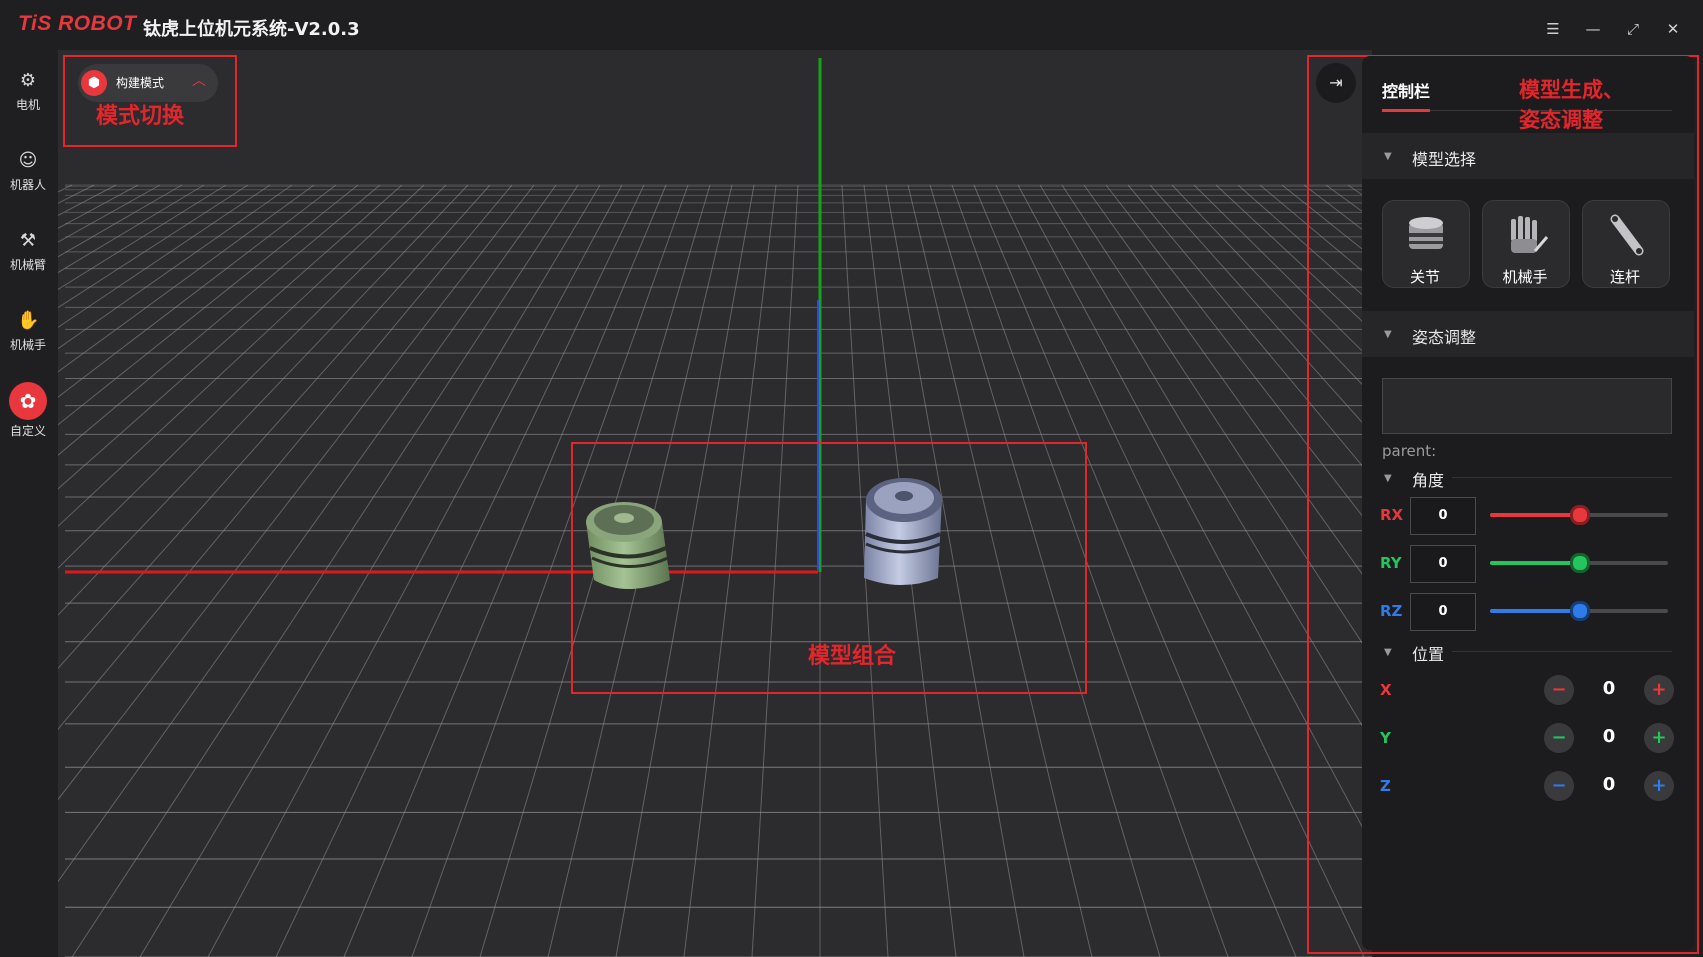 Image resolution: width=1703 pixels, height=957 pixels. Describe the element at coordinates (1428, 653) in the screenshot. I see `subsection-position: 位置` at that location.